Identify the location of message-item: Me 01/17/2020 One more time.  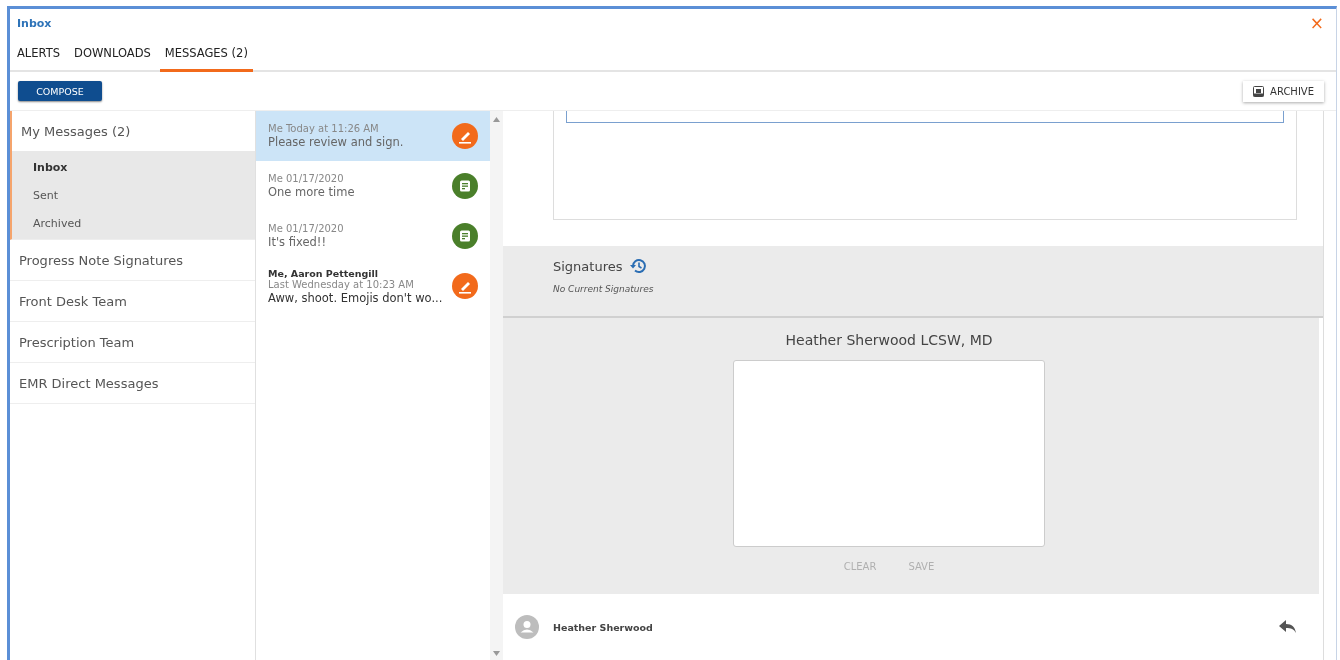
(373, 186).